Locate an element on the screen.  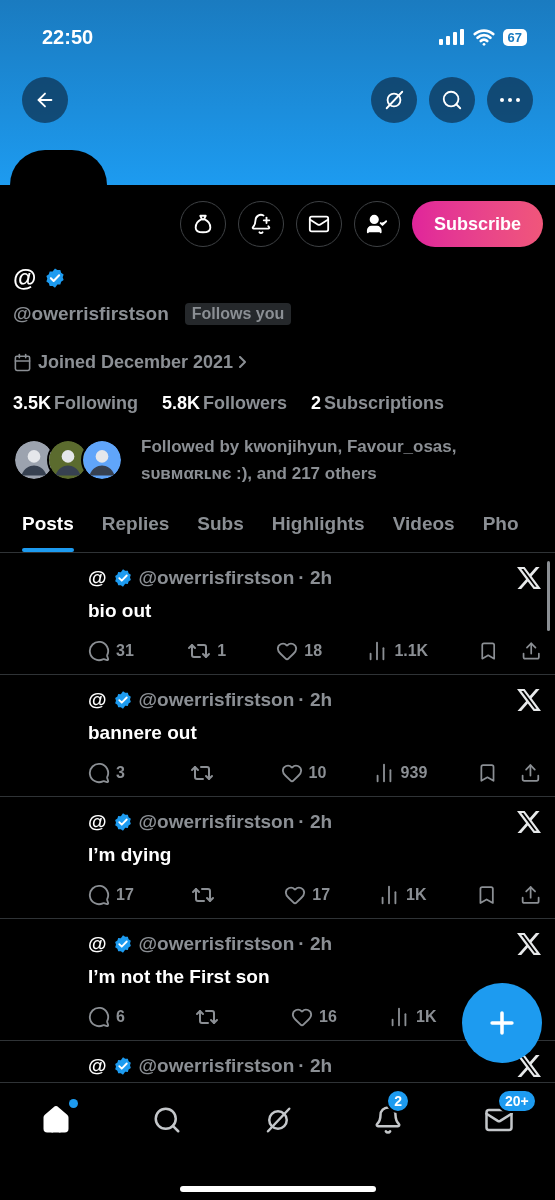
reply-count: 3 is located at coordinates (139, 773).